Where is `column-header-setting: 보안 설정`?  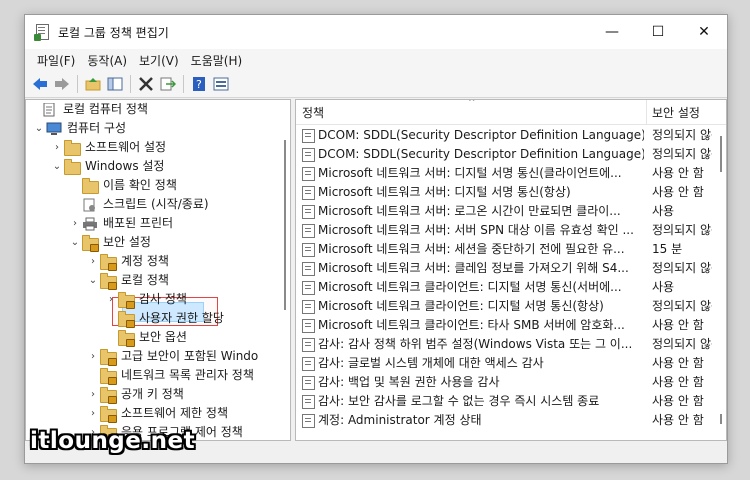 column-header-setting: 보안 설정 is located at coordinates (676, 112).